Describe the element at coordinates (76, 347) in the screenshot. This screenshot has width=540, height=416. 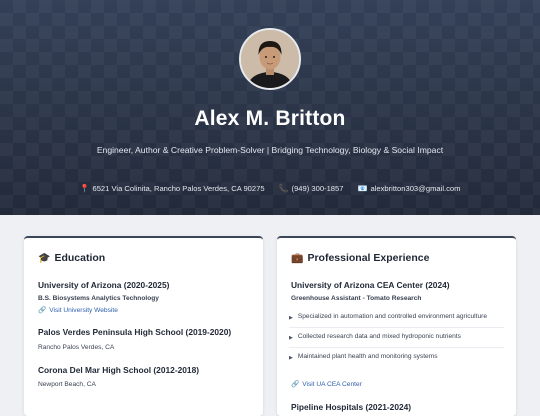
I see `education-entry-location: Rancho Palos Verdes, CA` at that location.